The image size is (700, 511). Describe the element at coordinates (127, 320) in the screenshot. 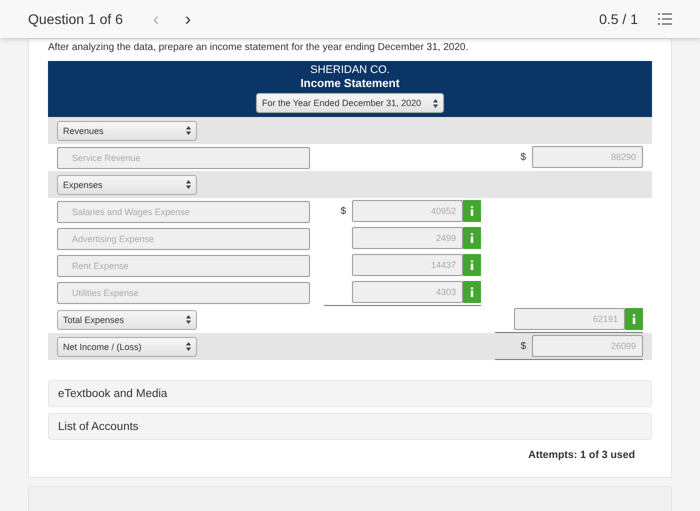

I see `line-select: Total Expenses` at that location.